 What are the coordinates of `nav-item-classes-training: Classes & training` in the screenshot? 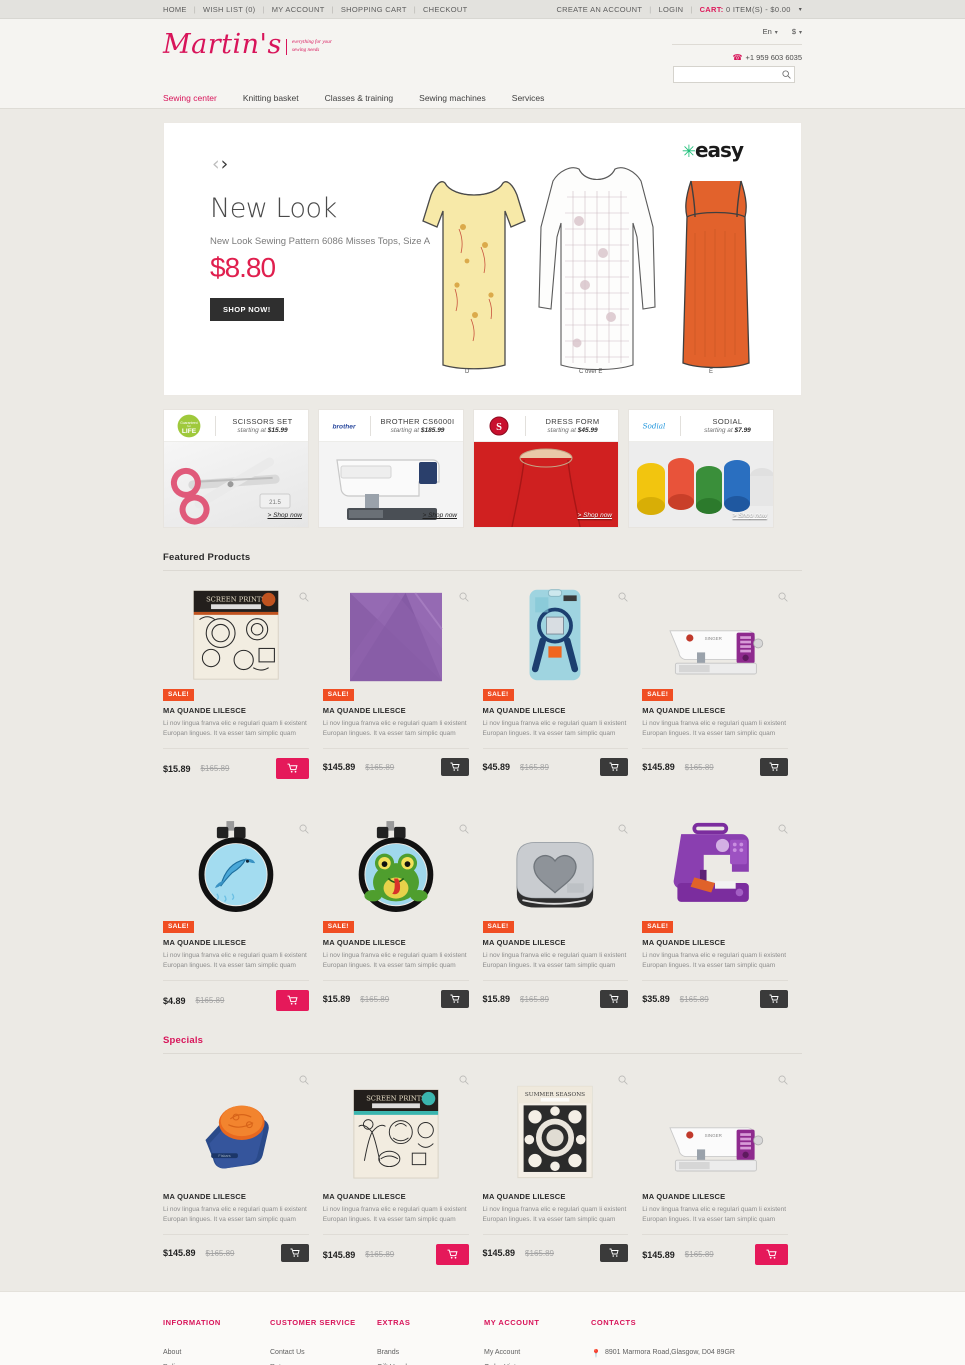 It's located at (359, 98).